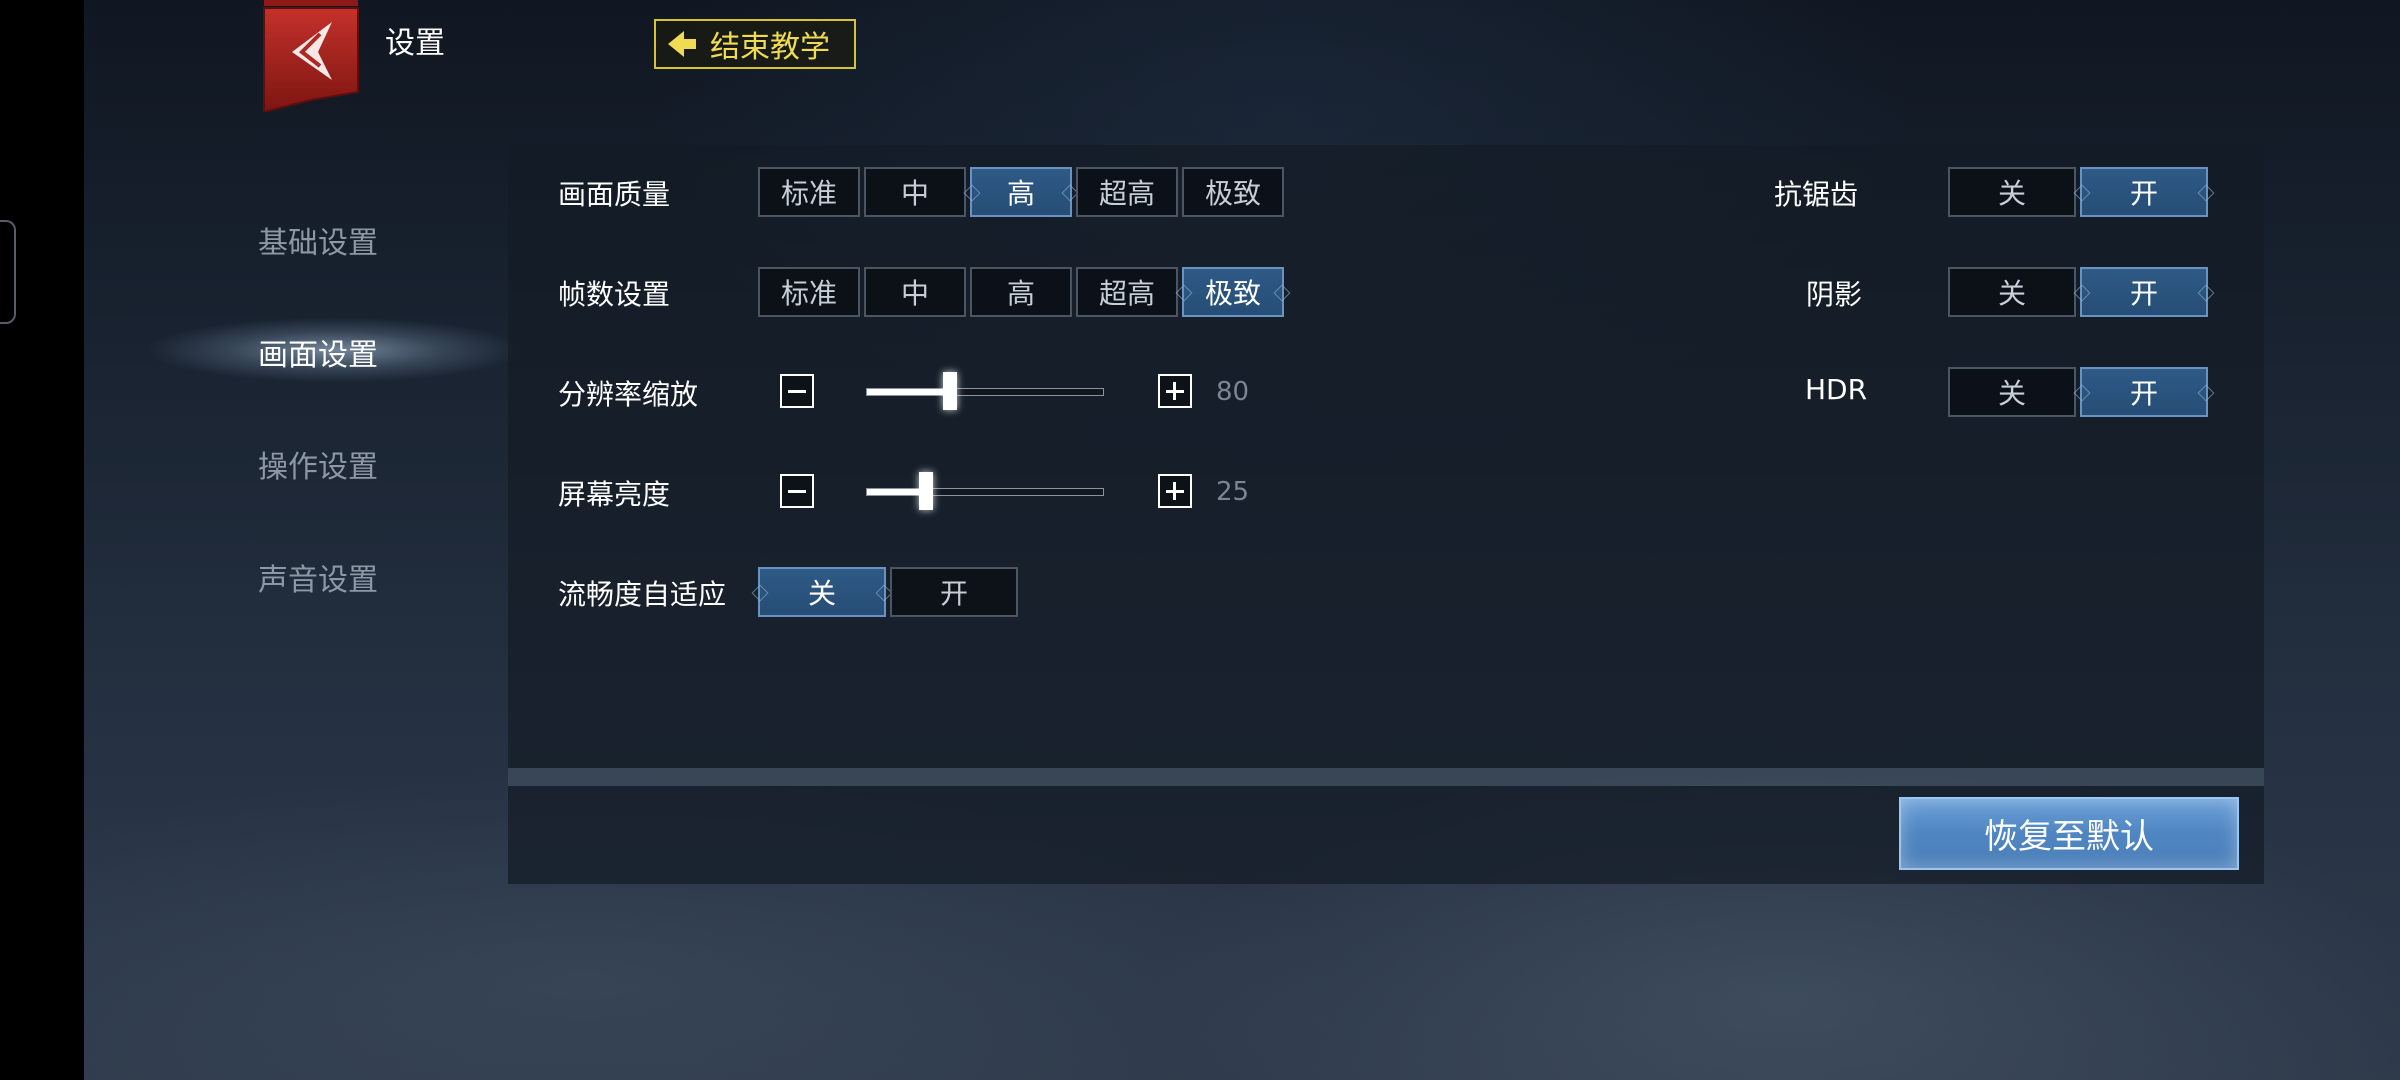 The width and height of the screenshot is (2400, 1080). I want to click on adaptive-on-button: 开, so click(954, 592).